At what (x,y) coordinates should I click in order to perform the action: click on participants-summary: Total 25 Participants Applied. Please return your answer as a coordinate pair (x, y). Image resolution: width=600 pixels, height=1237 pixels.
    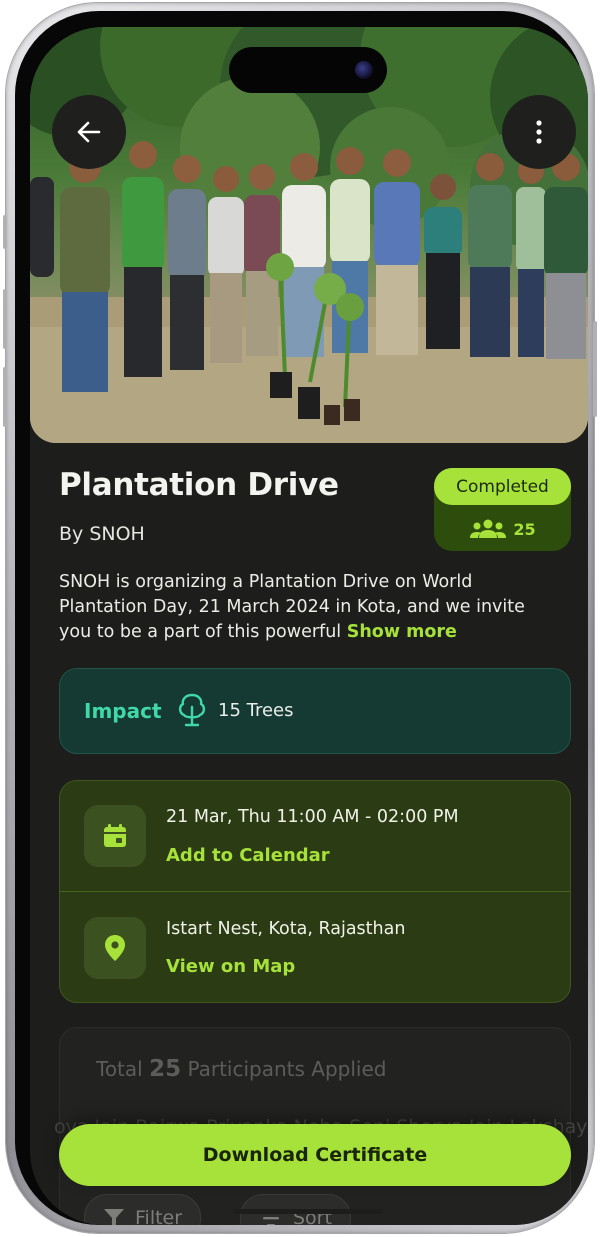
    Looking at the image, I should click on (241, 1069).